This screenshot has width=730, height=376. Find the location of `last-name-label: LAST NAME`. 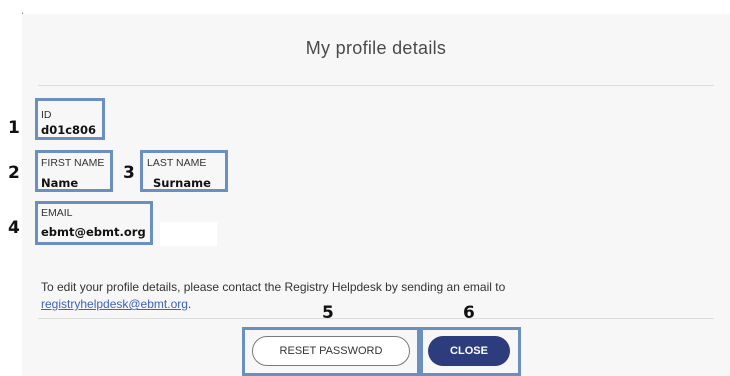

last-name-label: LAST NAME is located at coordinates (177, 163).